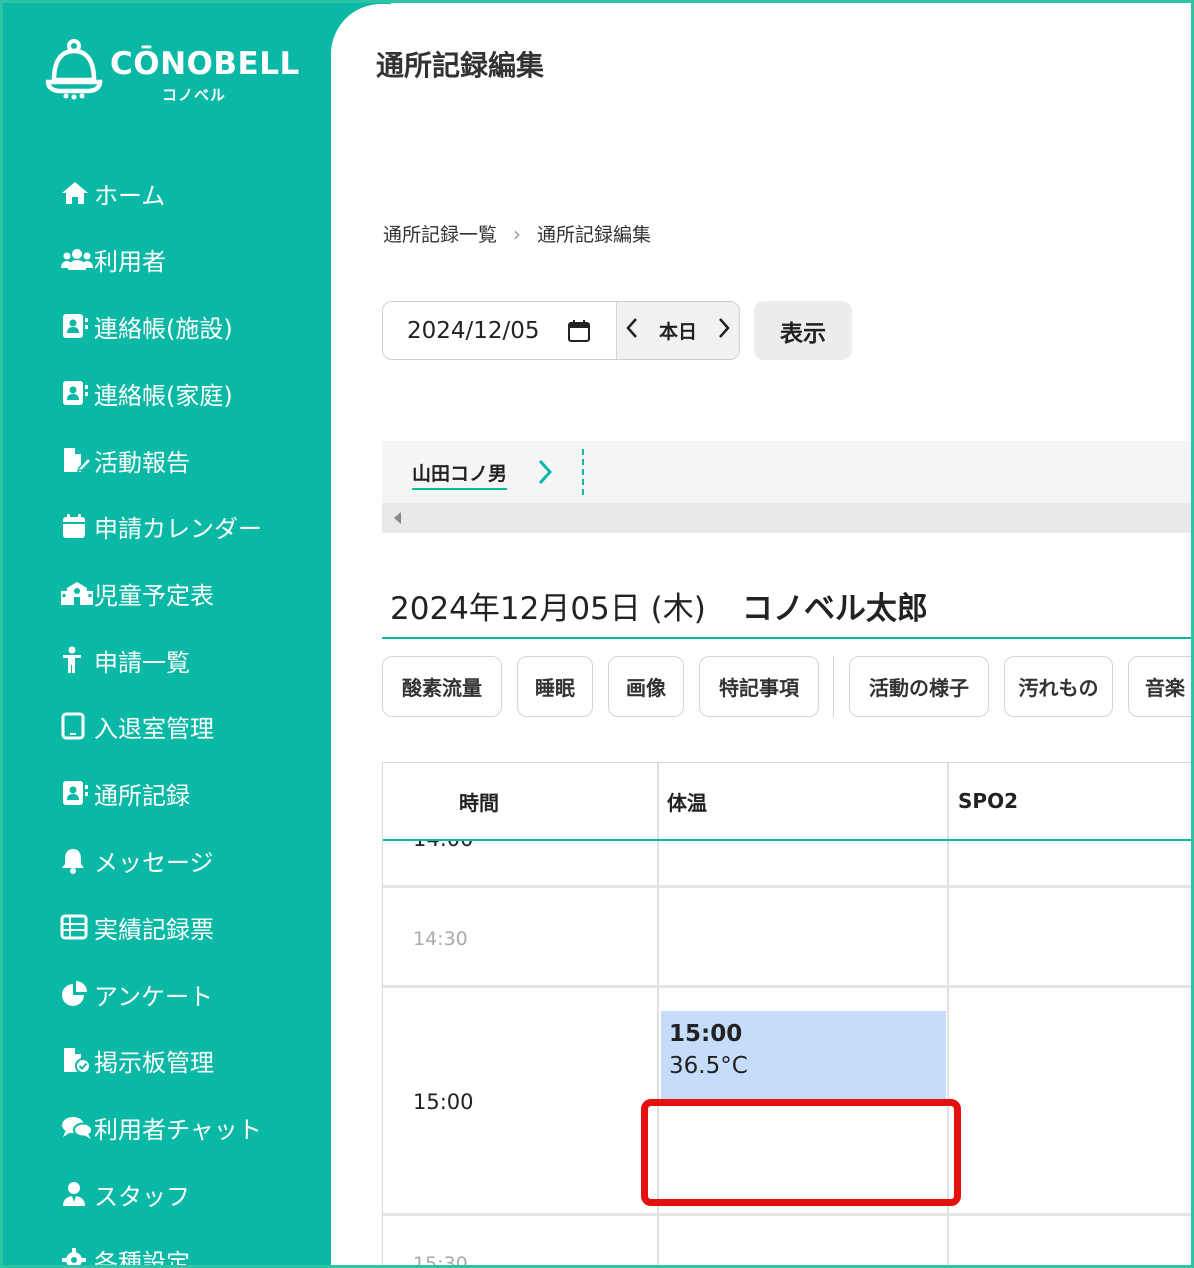 The height and width of the screenshot is (1268, 1194). Describe the element at coordinates (724, 330) in the screenshot. I see `next-day-button` at that location.